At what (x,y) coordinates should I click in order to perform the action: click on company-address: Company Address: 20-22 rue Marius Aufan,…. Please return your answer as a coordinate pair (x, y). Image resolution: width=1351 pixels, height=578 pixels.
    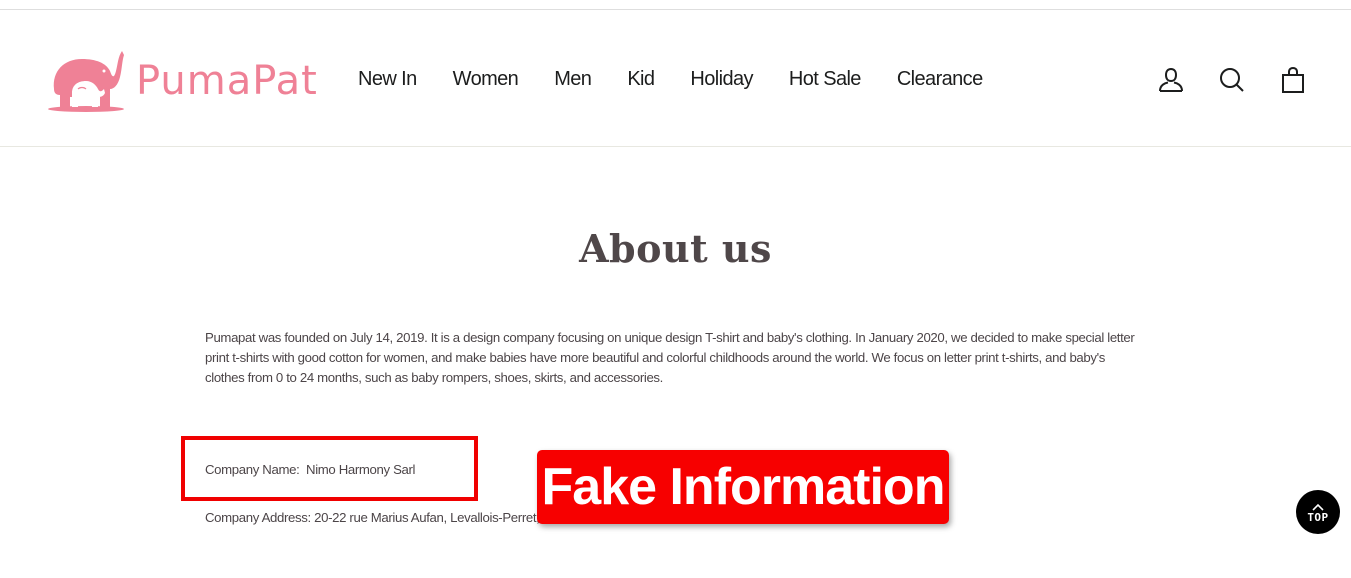
    Looking at the image, I should click on (384, 517).